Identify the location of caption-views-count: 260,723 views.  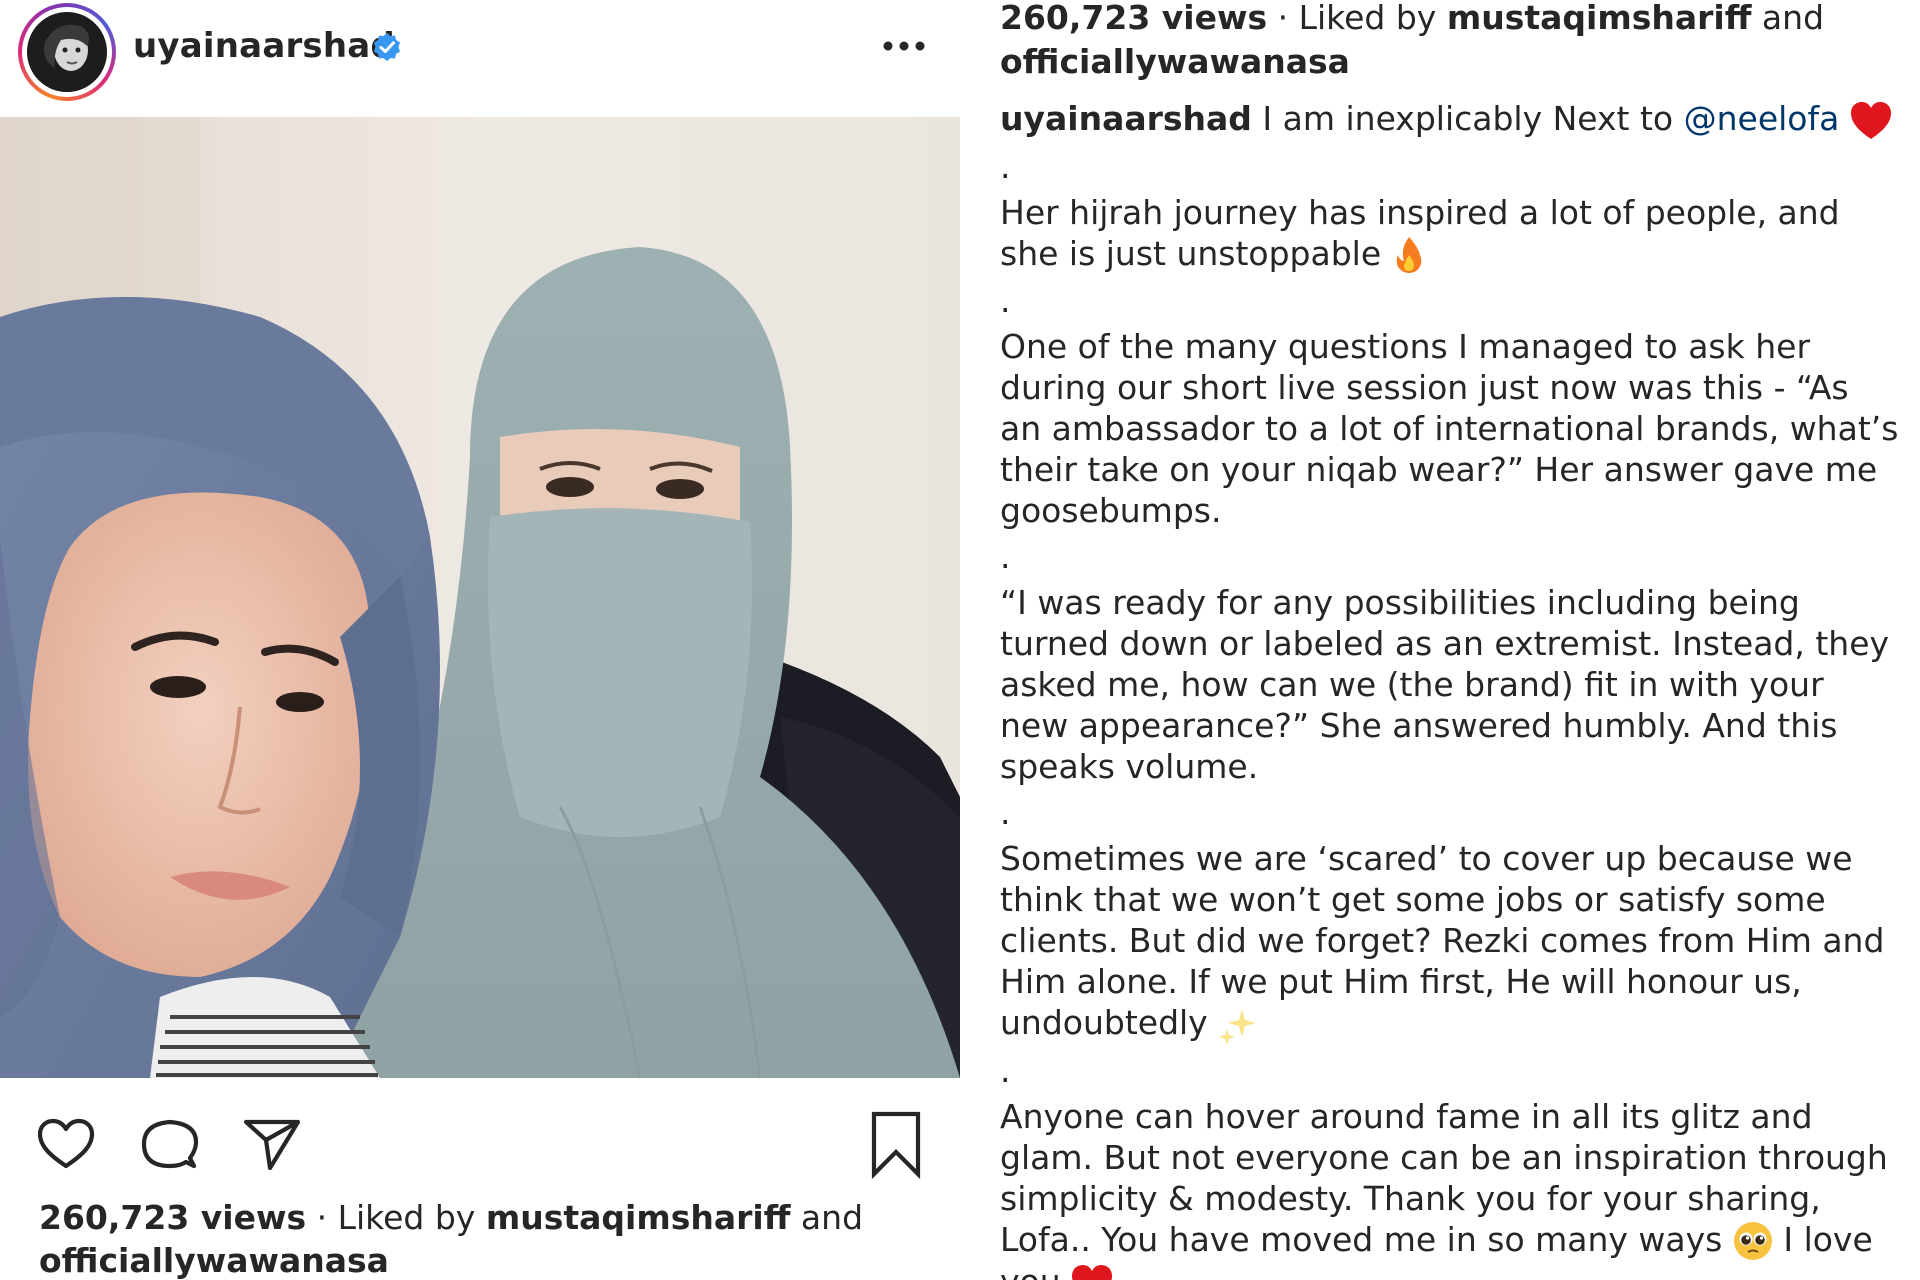
(1133, 18).